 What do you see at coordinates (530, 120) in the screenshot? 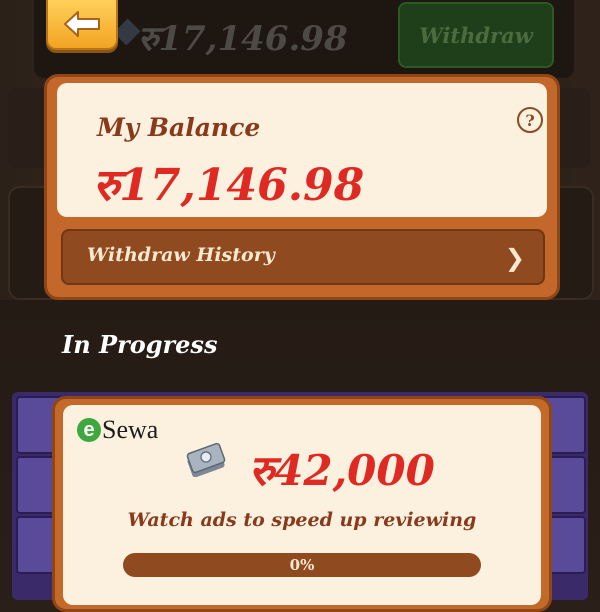
I see `help-icon: ?` at bounding box center [530, 120].